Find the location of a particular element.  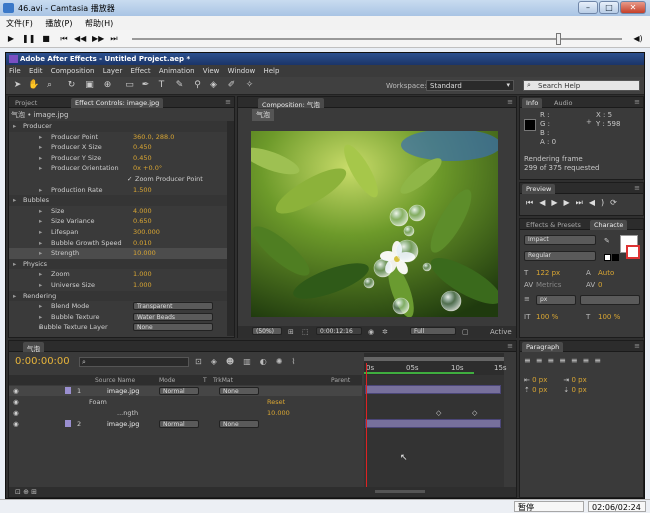

kerning-value: Metrics is located at coordinates (548, 285).